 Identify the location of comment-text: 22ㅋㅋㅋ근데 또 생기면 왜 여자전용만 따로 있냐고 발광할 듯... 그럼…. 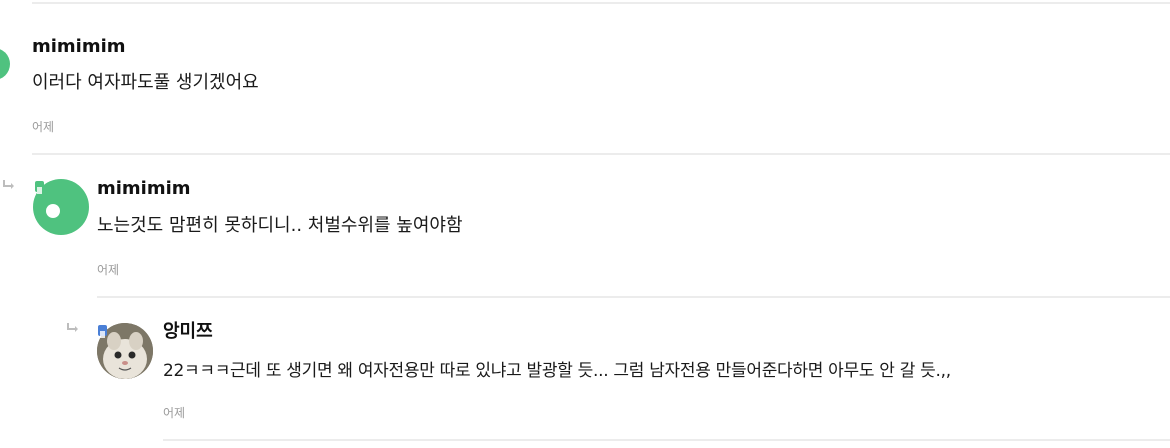
(557, 371).